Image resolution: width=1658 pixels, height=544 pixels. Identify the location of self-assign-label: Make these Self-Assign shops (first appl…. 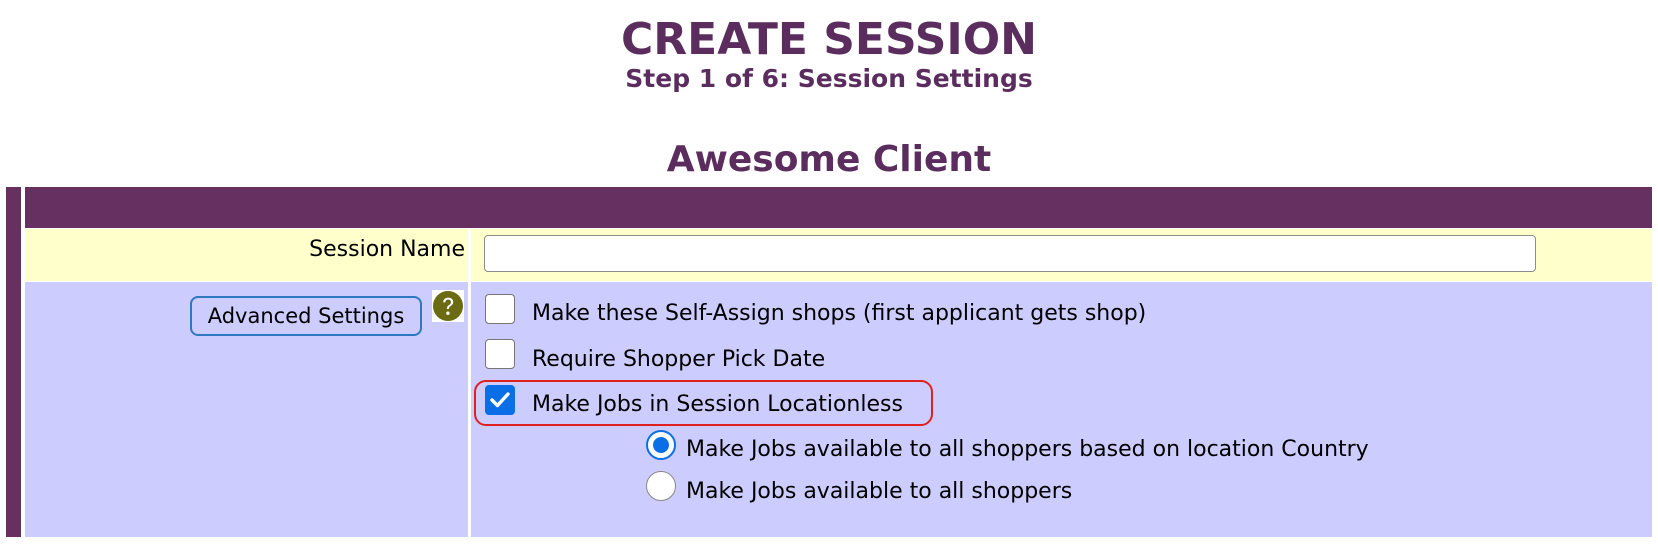
(839, 313).